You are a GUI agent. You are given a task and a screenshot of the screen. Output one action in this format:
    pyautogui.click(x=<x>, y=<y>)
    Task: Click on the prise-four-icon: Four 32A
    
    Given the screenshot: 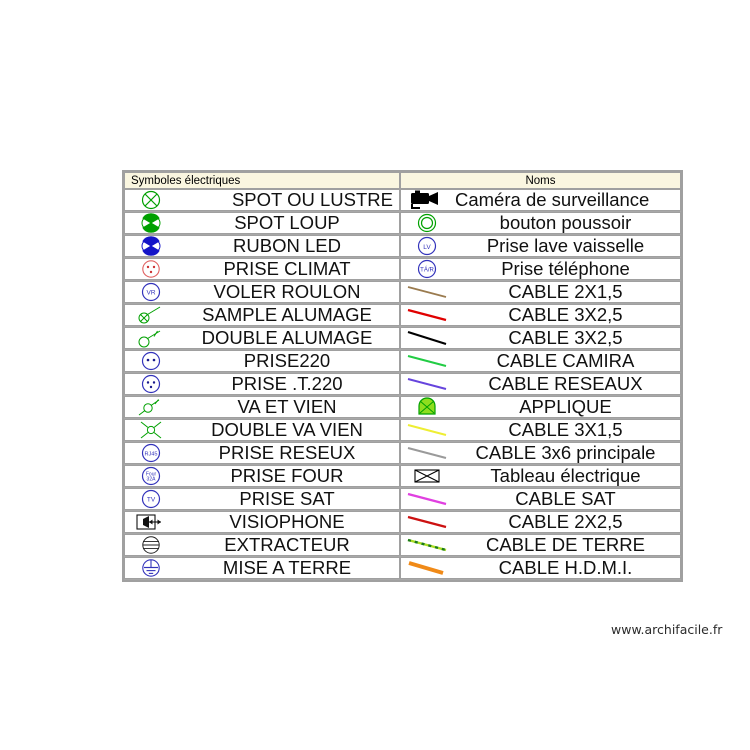 What is the action you would take?
    pyautogui.click(x=151, y=476)
    